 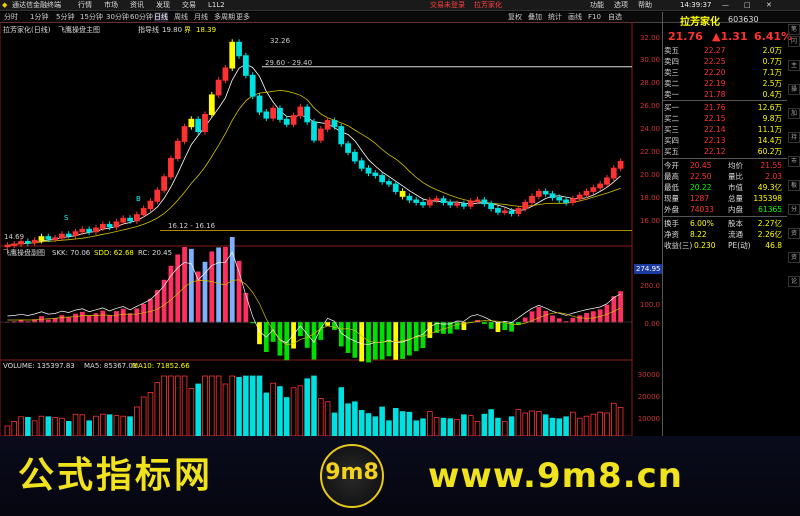 What do you see at coordinates (794, 185) in the screenshot?
I see `side-tab: 板` at bounding box center [794, 185].